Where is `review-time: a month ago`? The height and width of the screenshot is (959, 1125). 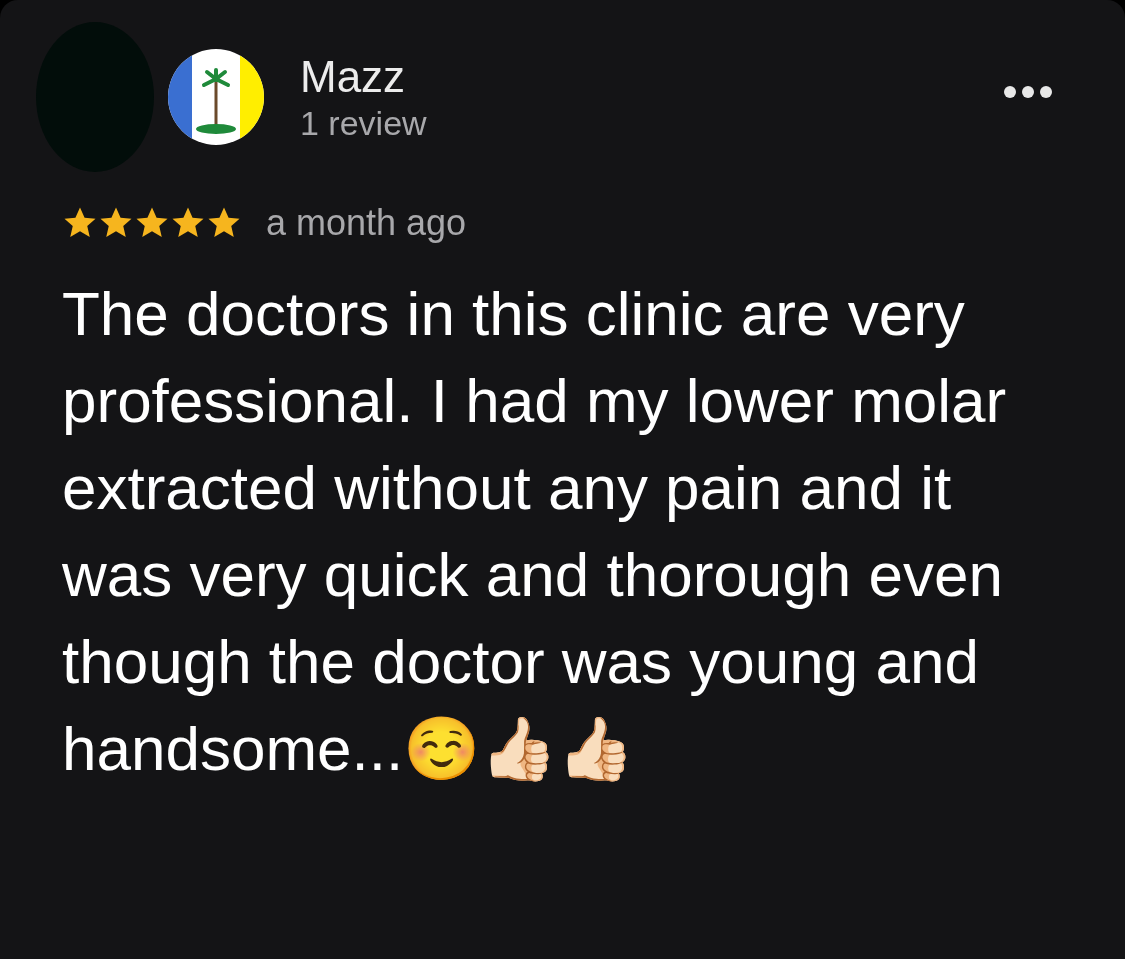
review-time: a month ago is located at coordinates (366, 223).